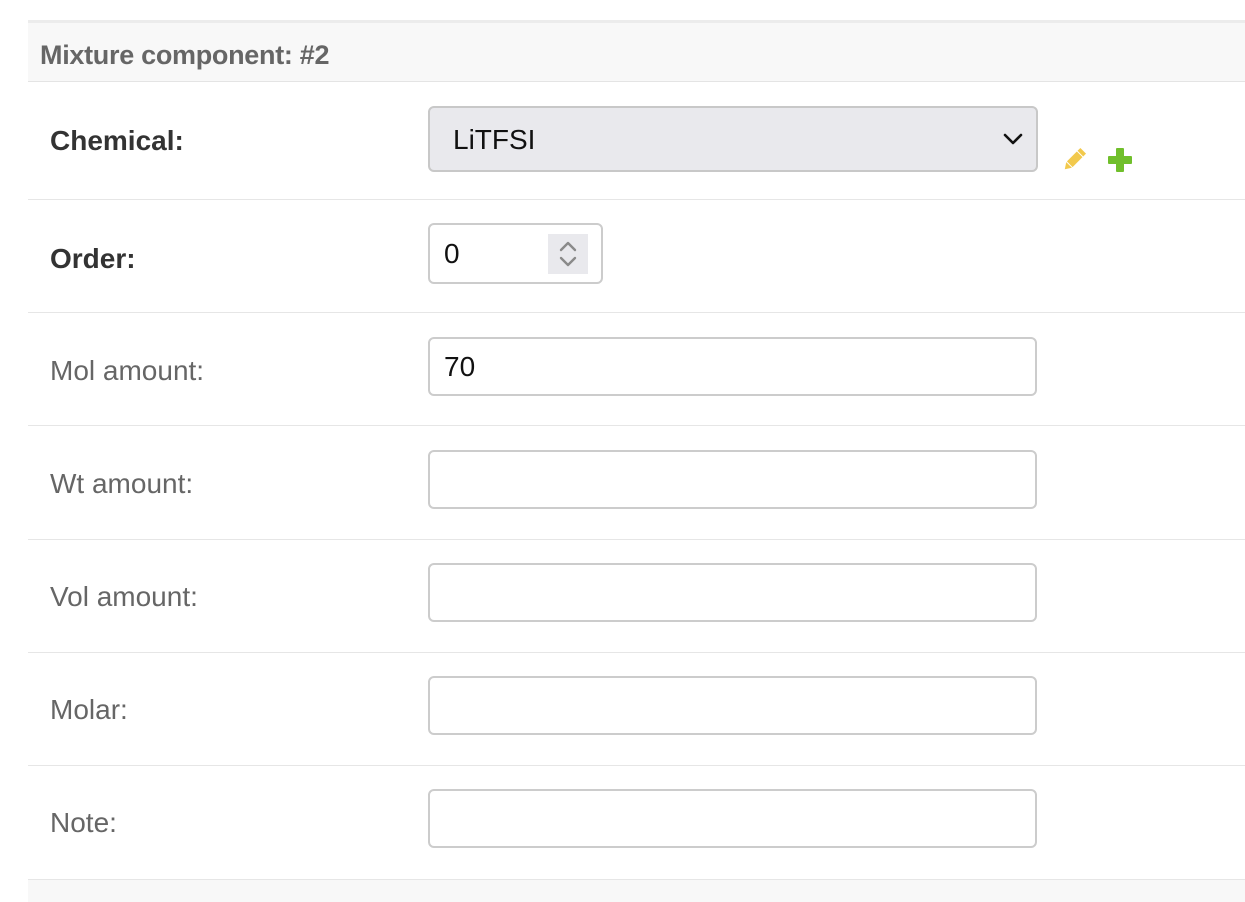 The height and width of the screenshot is (902, 1245). I want to click on panel-title: Mixture component: #2, so click(185, 55).